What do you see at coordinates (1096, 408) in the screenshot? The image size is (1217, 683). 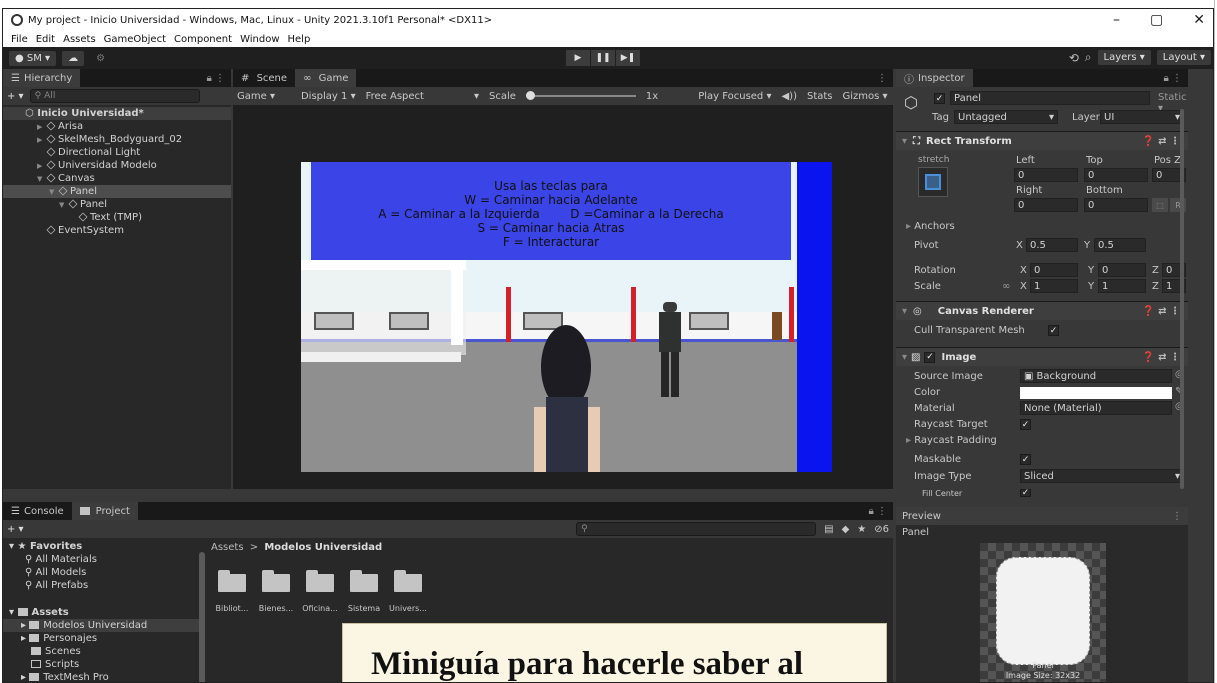 I see `material-field: None (Material)` at bounding box center [1096, 408].